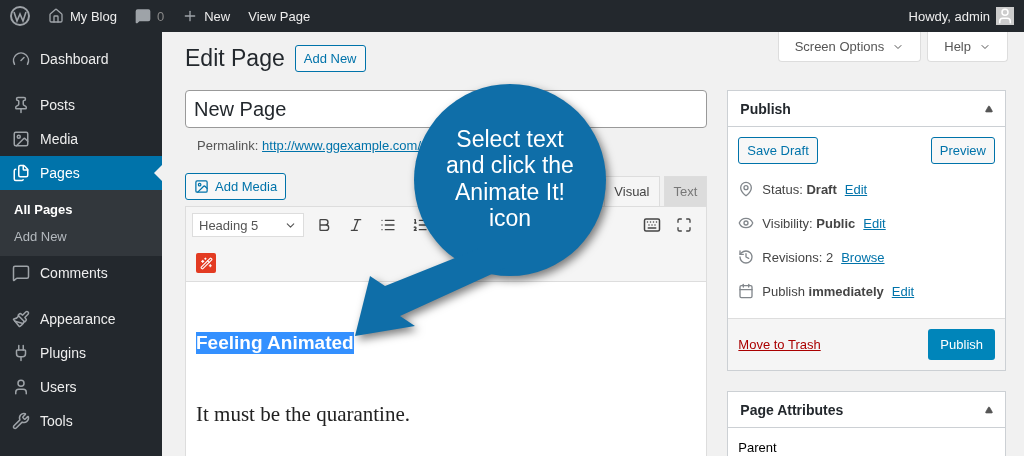  I want to click on italic-icon, so click(356, 225).